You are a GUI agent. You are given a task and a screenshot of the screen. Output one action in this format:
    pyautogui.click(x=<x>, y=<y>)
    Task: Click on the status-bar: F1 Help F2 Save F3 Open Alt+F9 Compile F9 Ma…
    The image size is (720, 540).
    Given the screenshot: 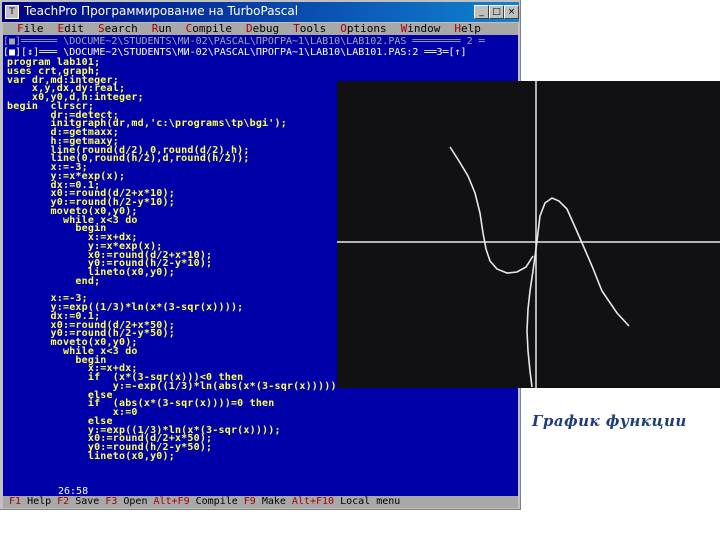 What is the action you would take?
    pyautogui.click(x=260, y=502)
    